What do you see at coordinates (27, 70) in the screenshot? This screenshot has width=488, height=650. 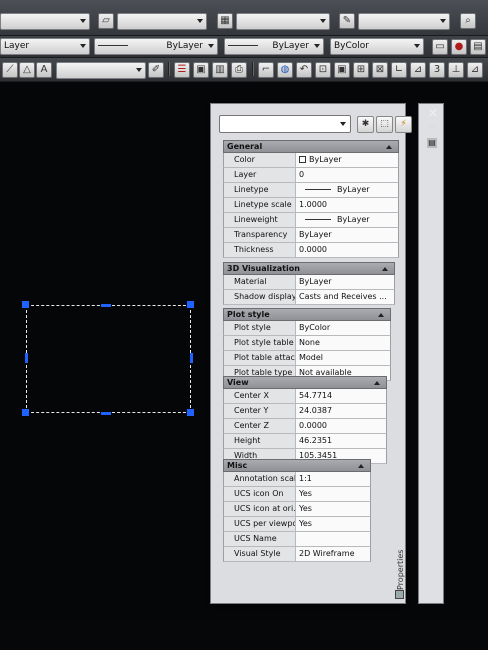 I see `measure-icon: △` at bounding box center [27, 70].